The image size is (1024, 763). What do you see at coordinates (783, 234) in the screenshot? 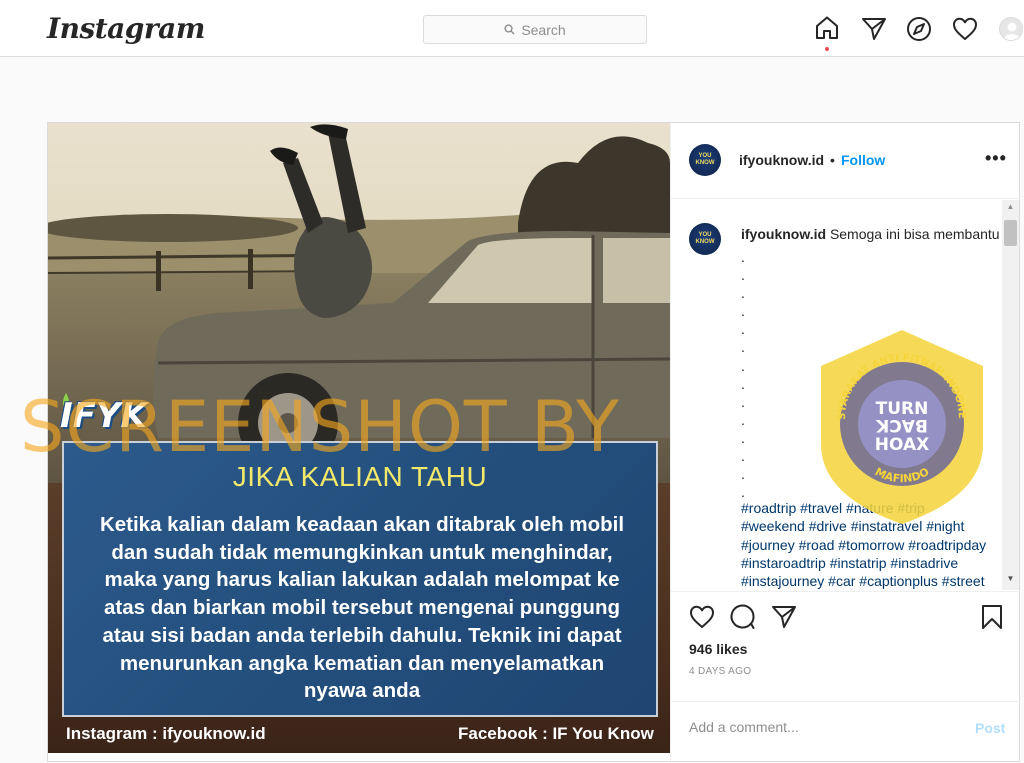
I see `caption-username: ifyouknow.id` at bounding box center [783, 234].